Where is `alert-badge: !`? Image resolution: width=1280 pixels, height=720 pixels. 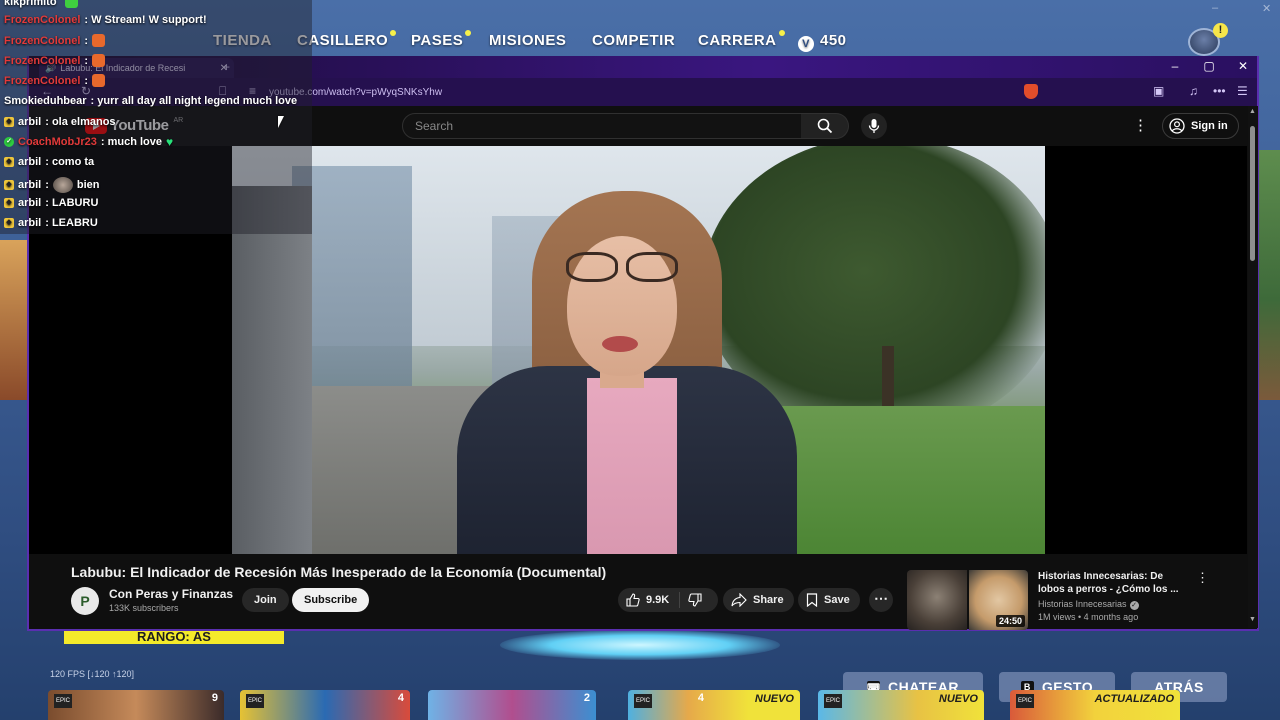
alert-badge: ! is located at coordinates (1220, 30).